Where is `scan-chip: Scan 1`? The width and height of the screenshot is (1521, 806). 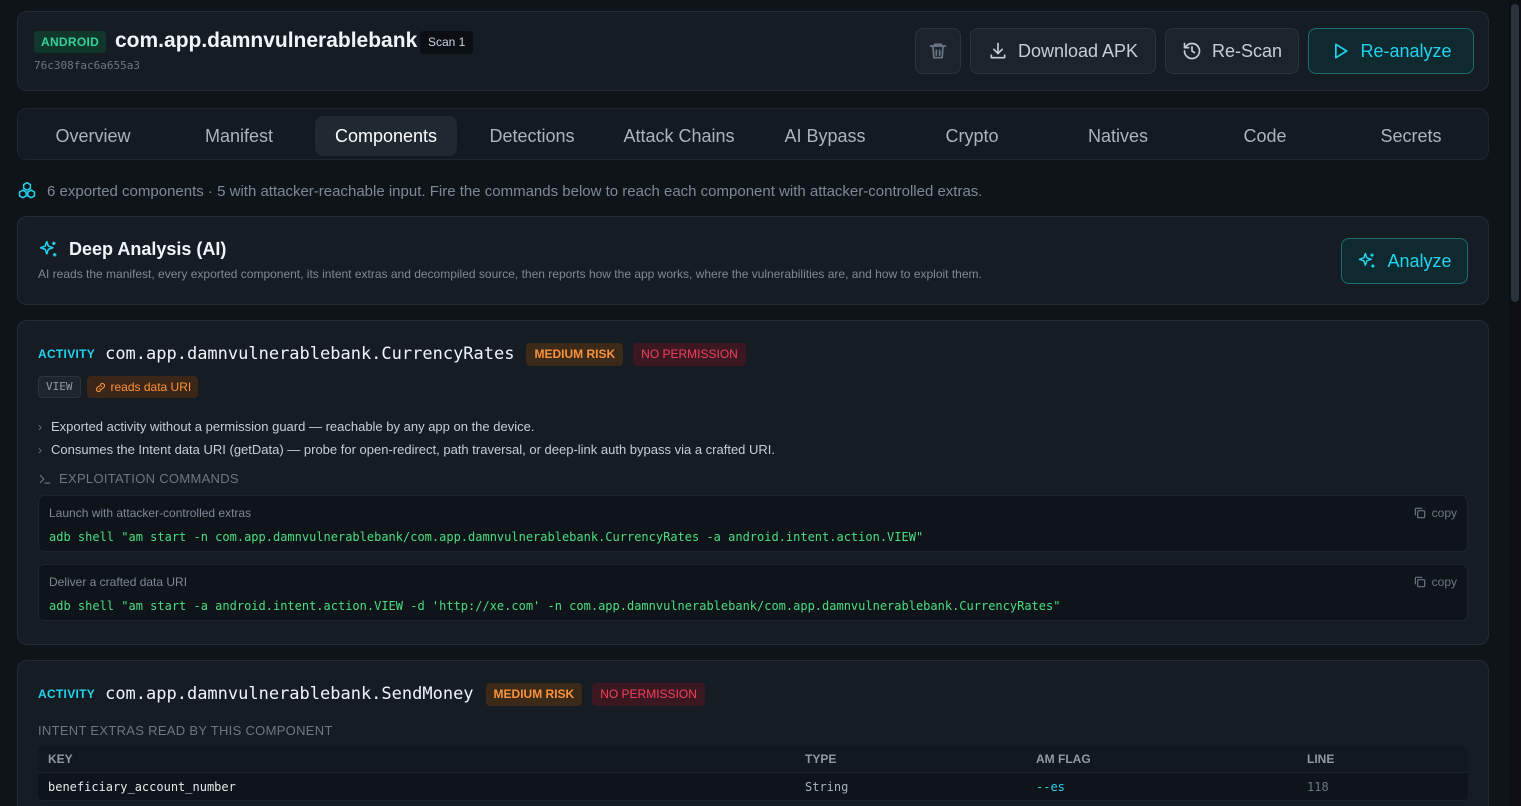 scan-chip: Scan 1 is located at coordinates (447, 42).